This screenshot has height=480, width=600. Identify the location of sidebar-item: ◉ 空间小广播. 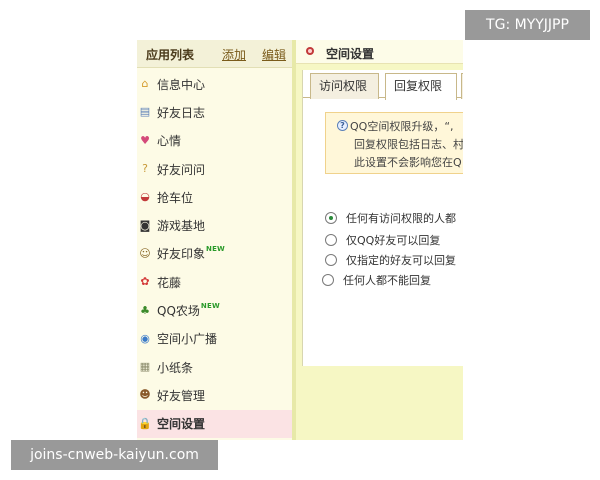
(214, 339).